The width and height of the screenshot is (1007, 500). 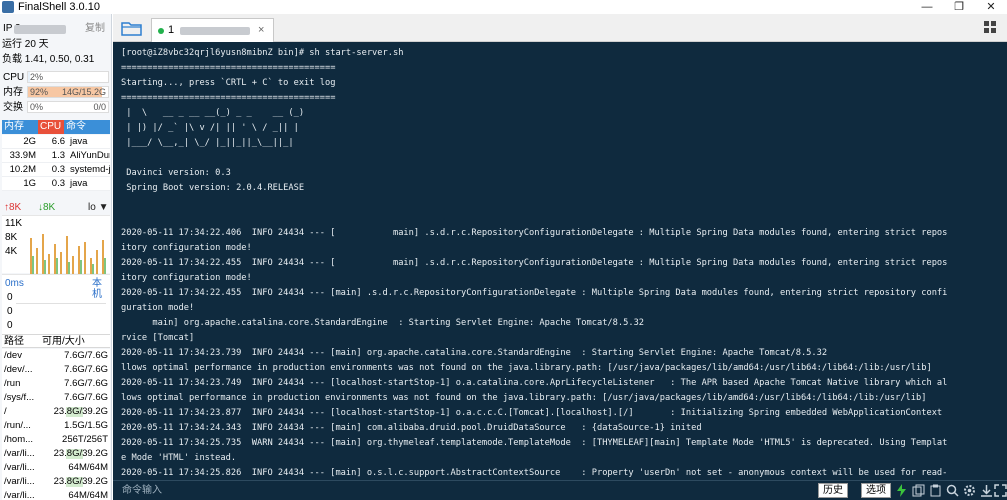 I want to click on process-row: 33.9M 1.3 AliYunDun, so click(x=56, y=156).